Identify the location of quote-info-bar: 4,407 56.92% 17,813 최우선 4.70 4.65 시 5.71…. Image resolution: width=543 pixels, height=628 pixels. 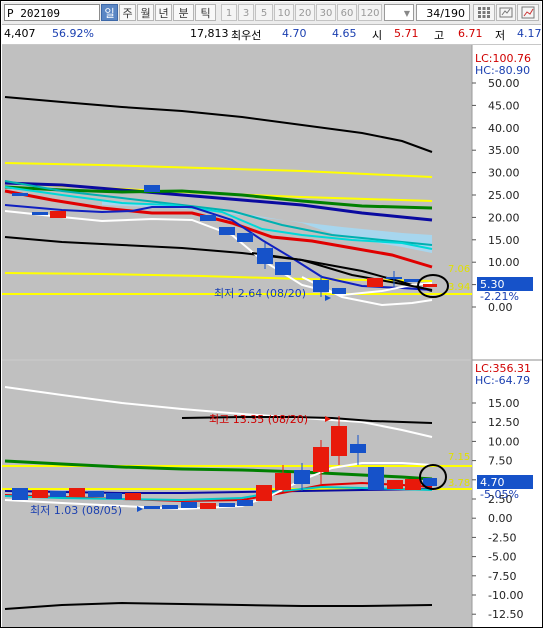
(272, 35).